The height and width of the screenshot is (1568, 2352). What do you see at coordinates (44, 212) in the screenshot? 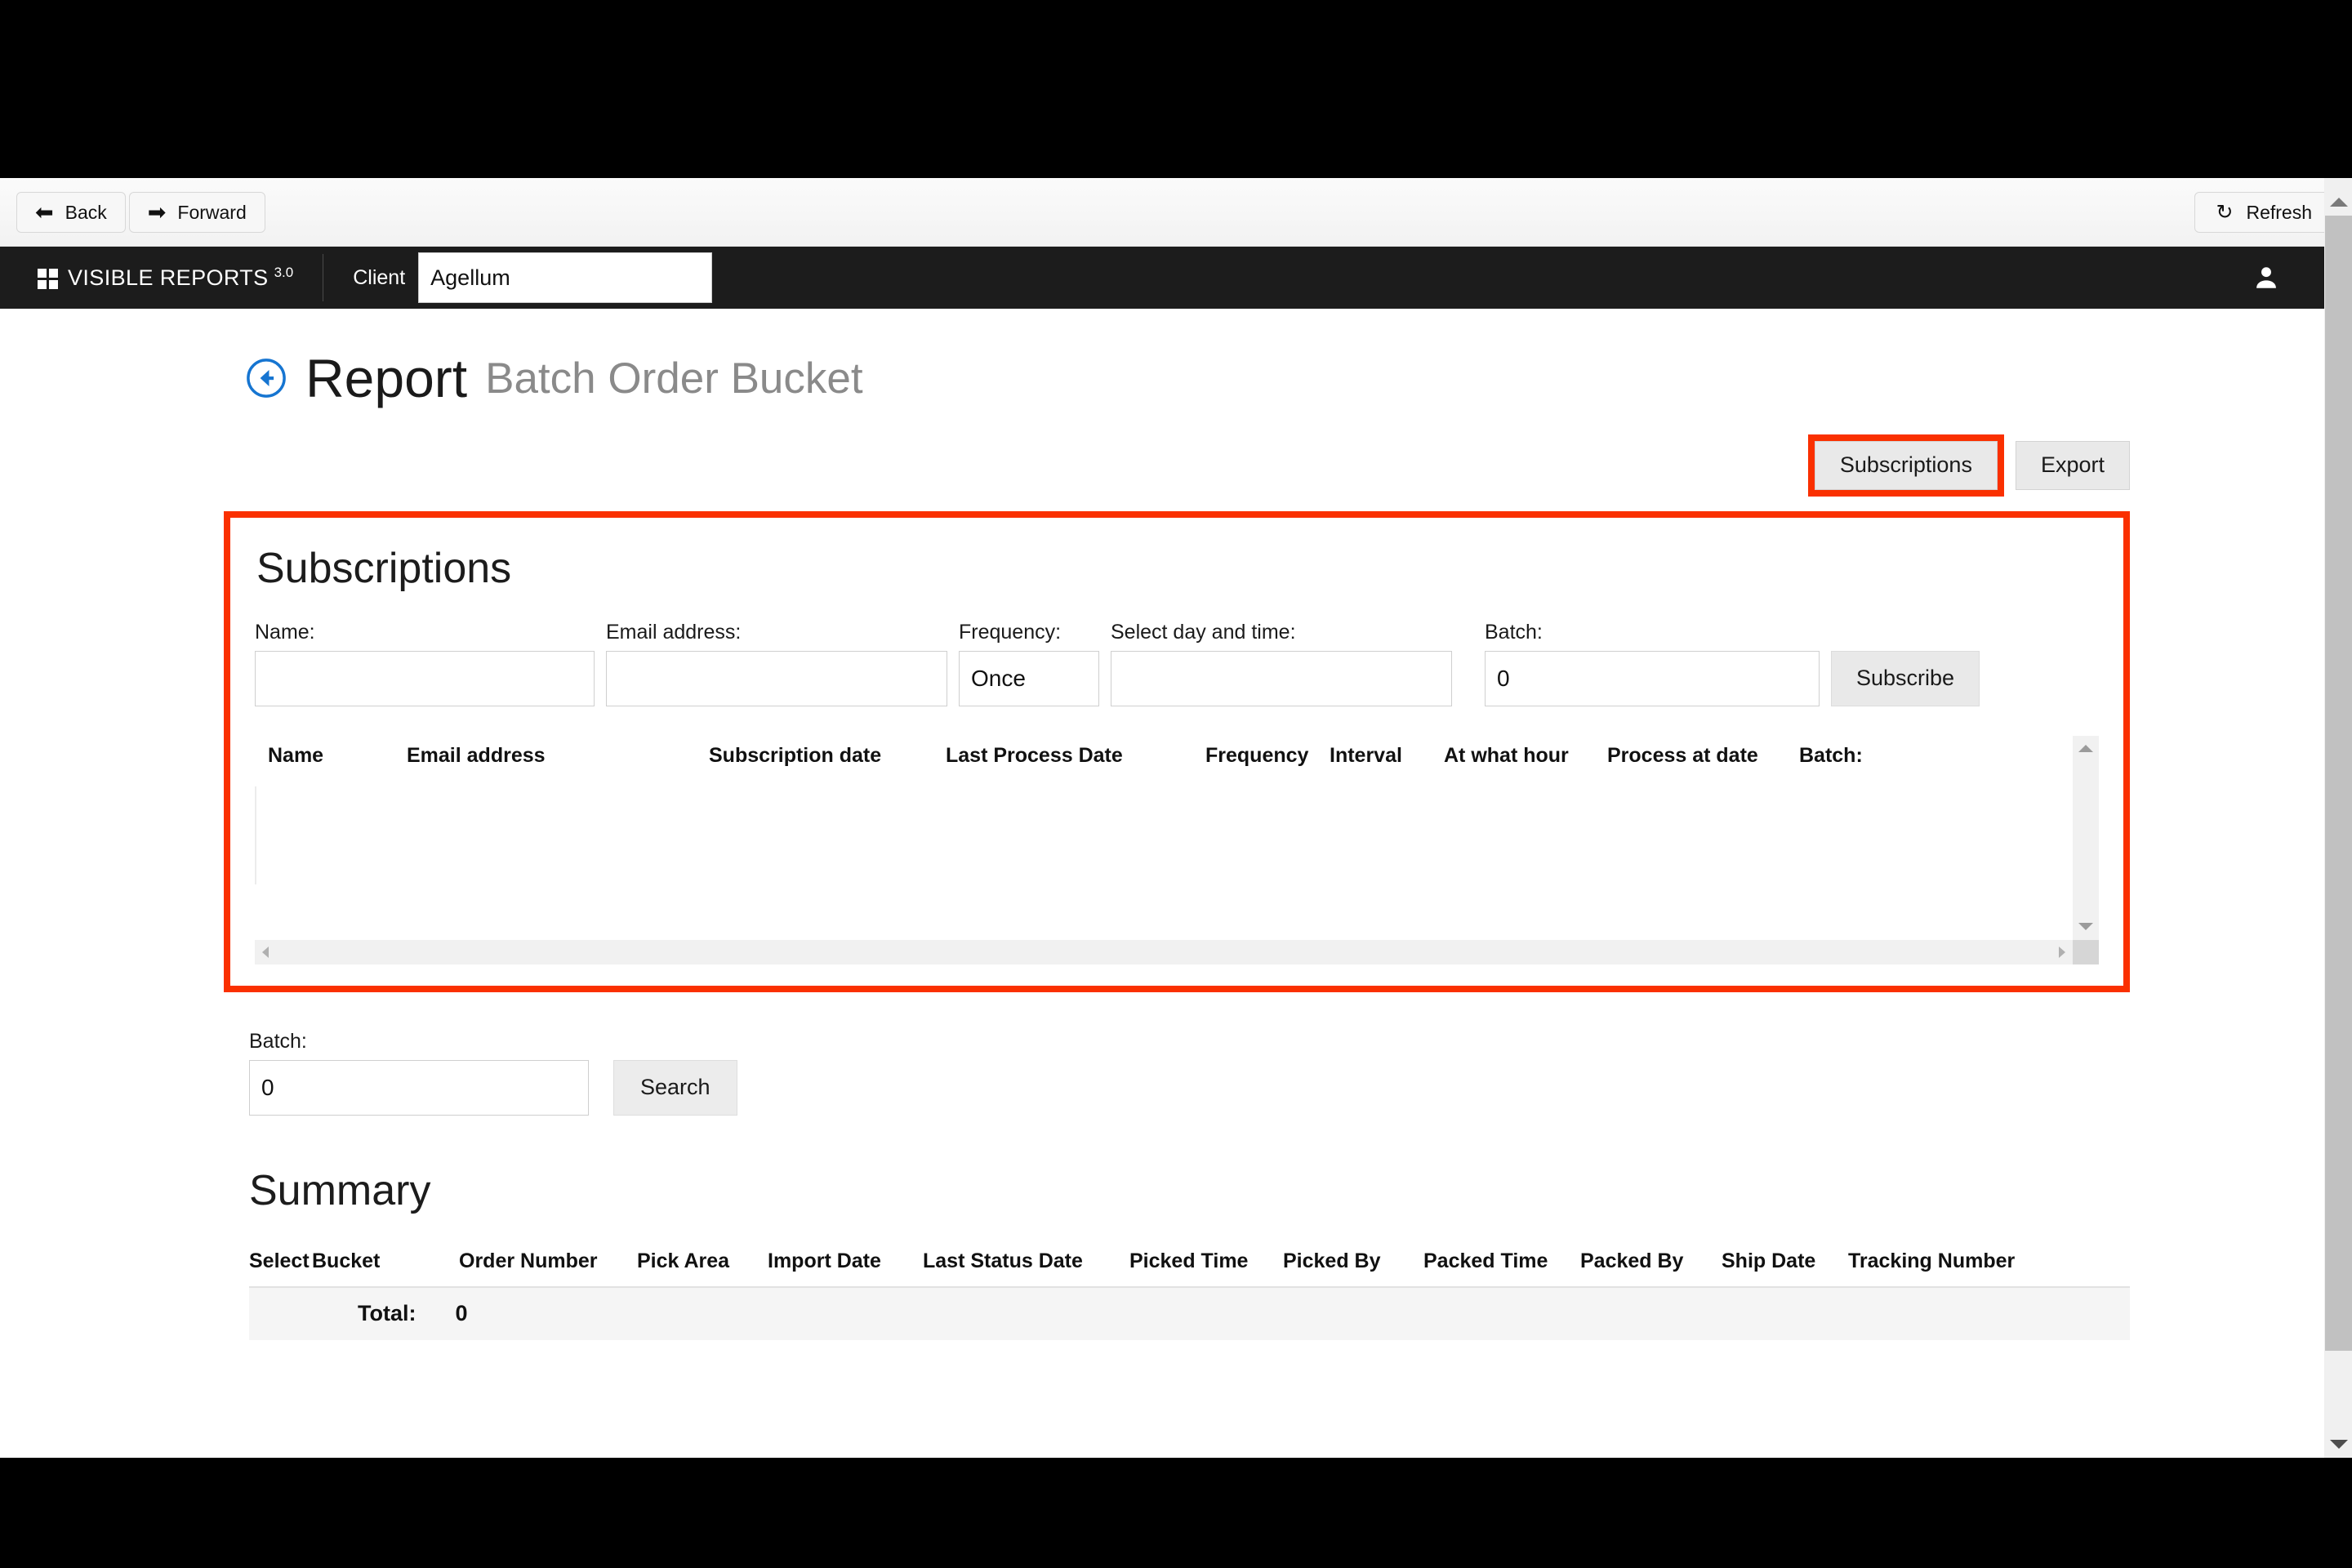
I see `arrow-left-icon: ⬅` at bounding box center [44, 212].